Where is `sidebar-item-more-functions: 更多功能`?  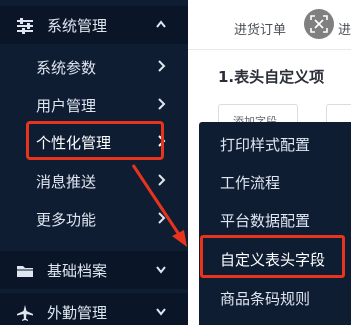 sidebar-item-more-functions: 更多功能 is located at coordinates (94, 219).